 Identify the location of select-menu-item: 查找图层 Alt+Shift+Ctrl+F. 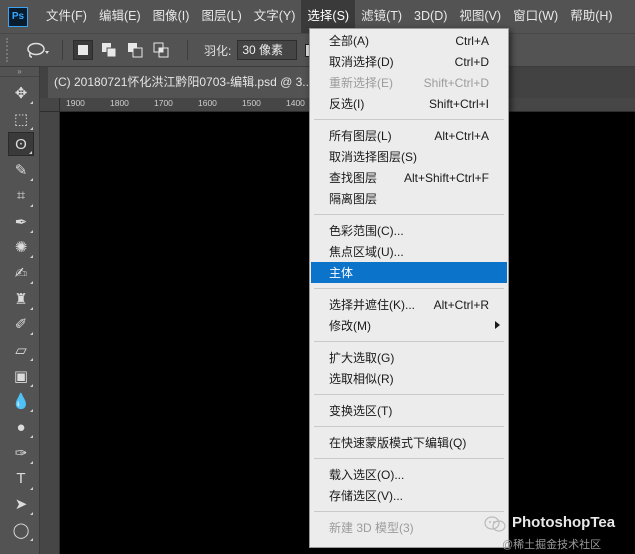
(409, 177).